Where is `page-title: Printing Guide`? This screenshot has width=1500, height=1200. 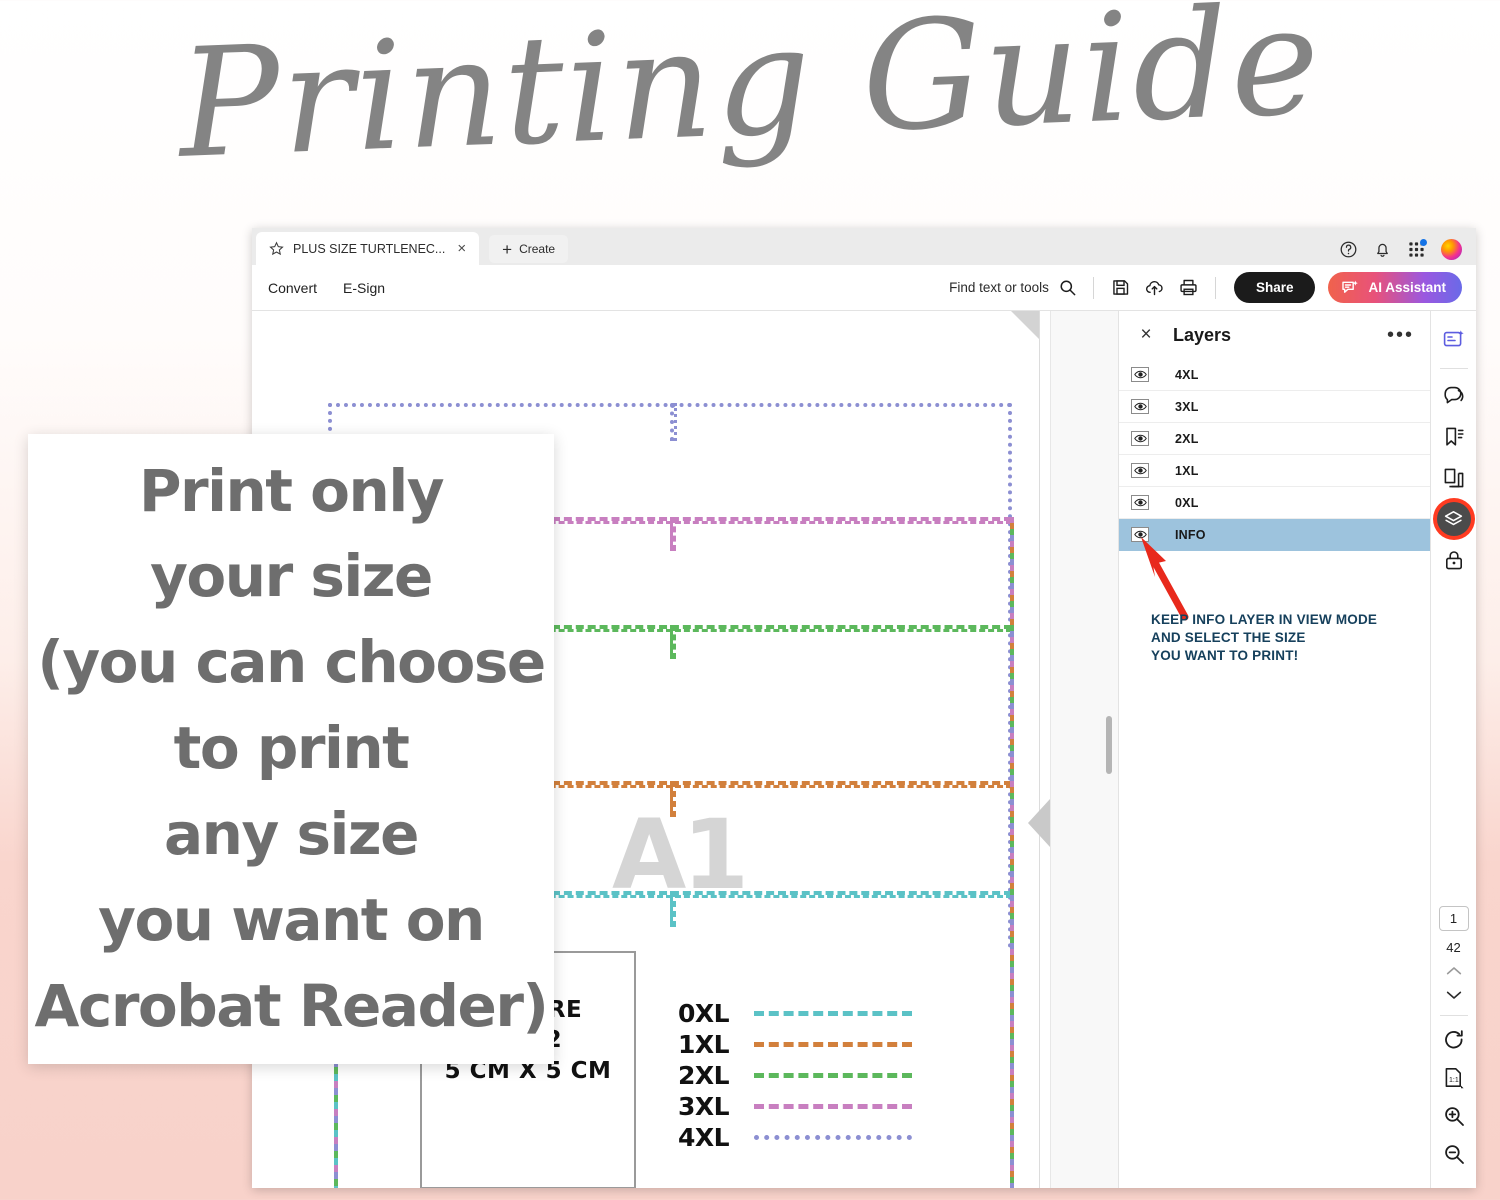
page-title: Printing Guide is located at coordinates (750, 96).